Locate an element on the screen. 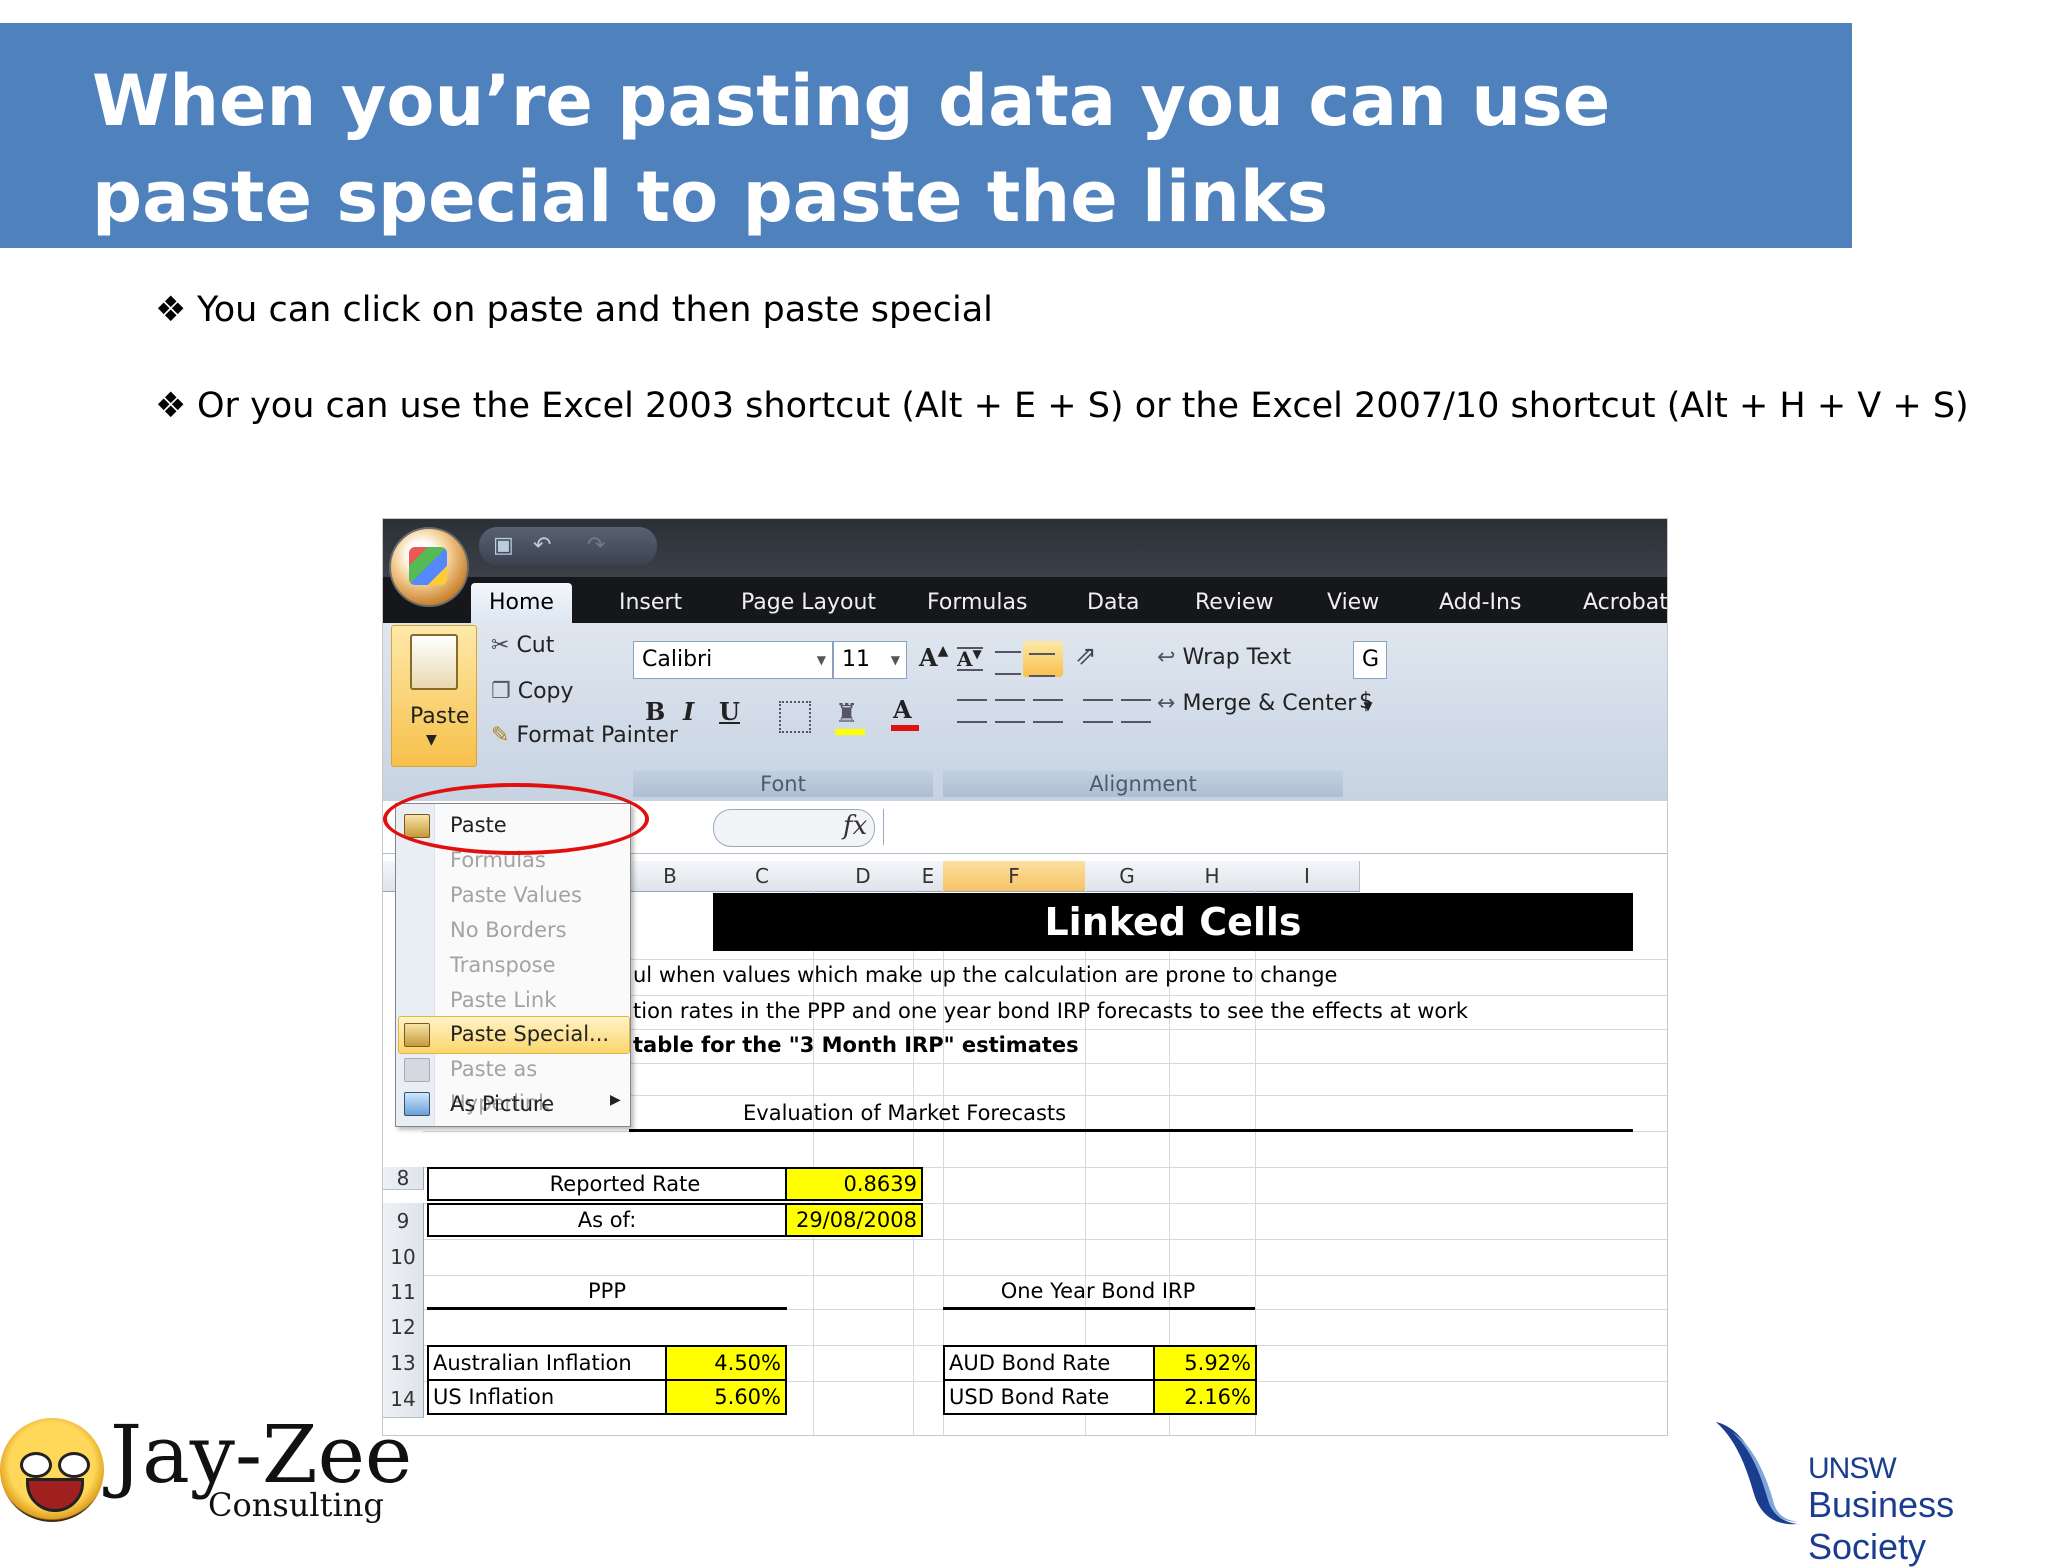 The image size is (2048, 1568). alignment-group-label: Alignment is located at coordinates (1143, 784).